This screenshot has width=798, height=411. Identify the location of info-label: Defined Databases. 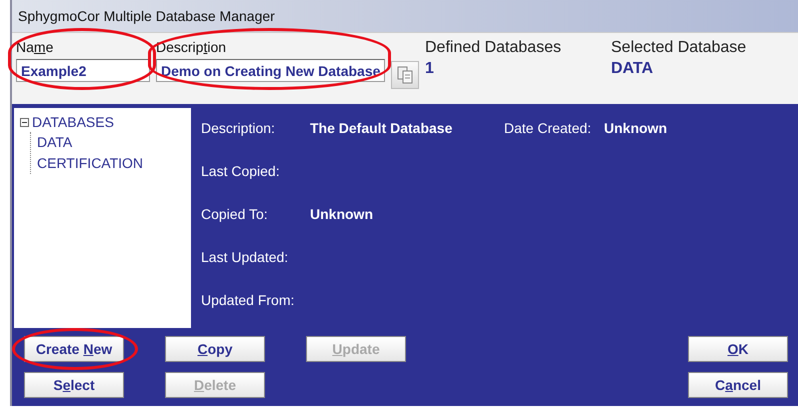
(493, 47).